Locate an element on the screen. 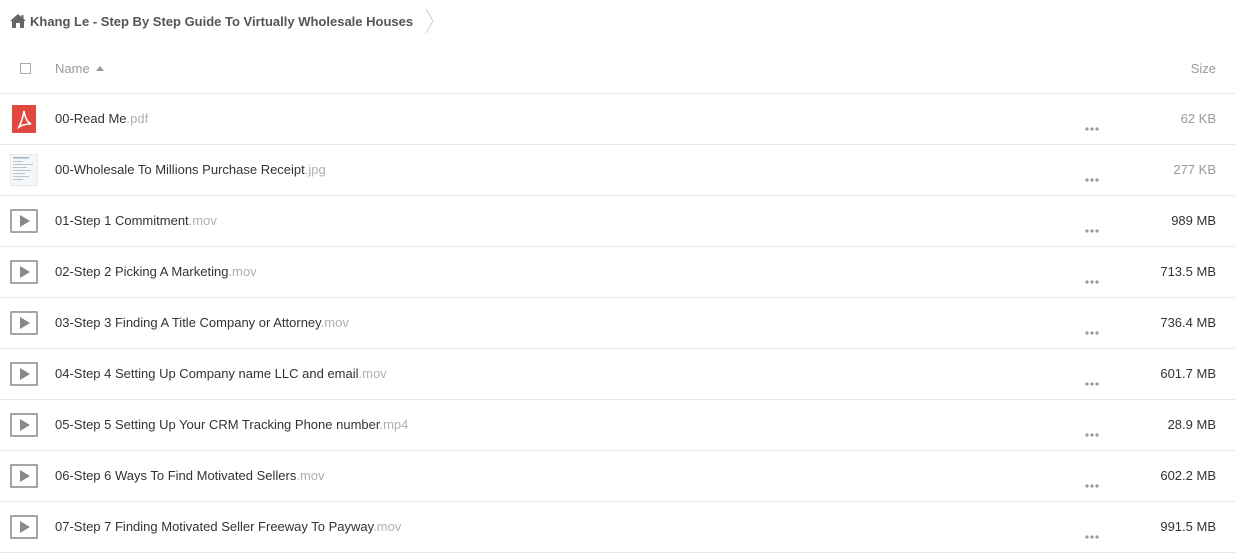 This screenshot has width=1235, height=557. file-size: 713.5 MB is located at coordinates (1188, 271).